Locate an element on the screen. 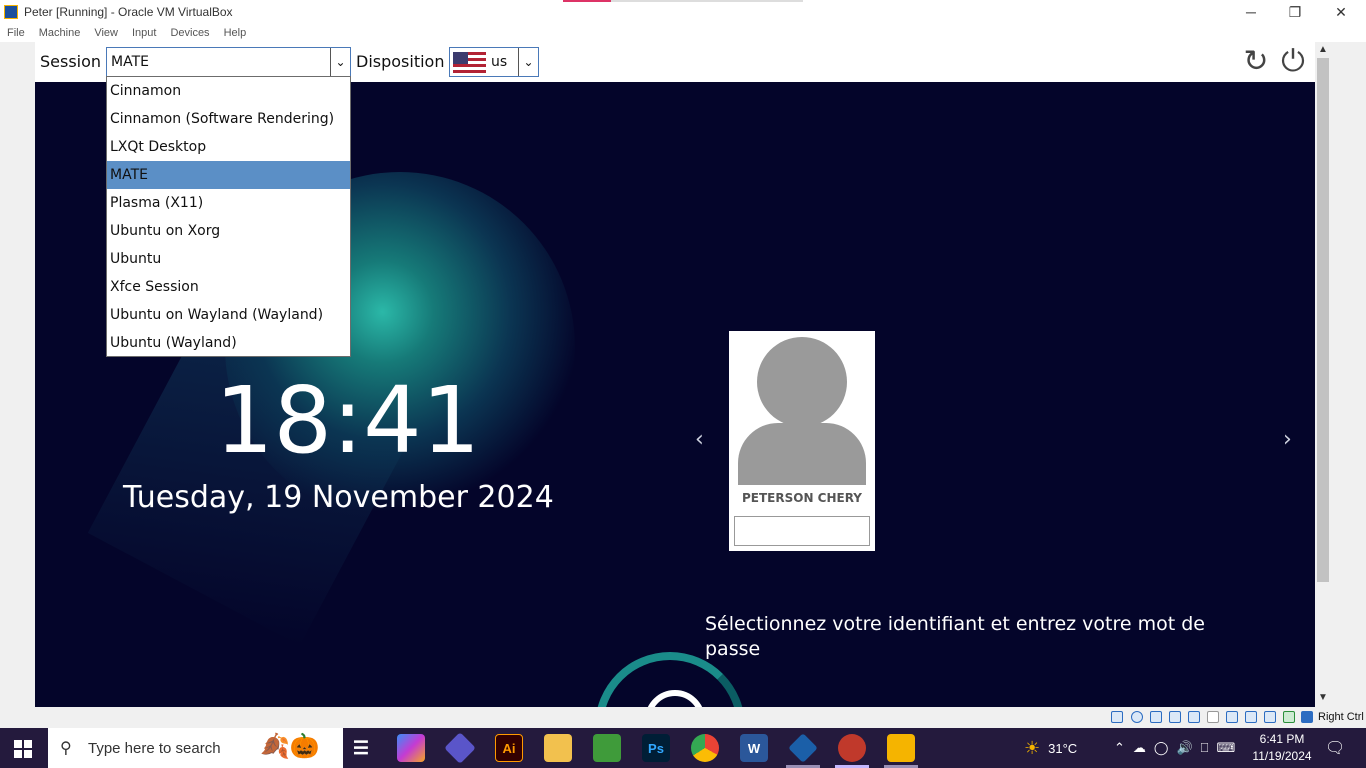 Image resolution: width=1366 pixels, height=768 pixels. taskbar-time: 6:41 PM is located at coordinates (1282, 739).